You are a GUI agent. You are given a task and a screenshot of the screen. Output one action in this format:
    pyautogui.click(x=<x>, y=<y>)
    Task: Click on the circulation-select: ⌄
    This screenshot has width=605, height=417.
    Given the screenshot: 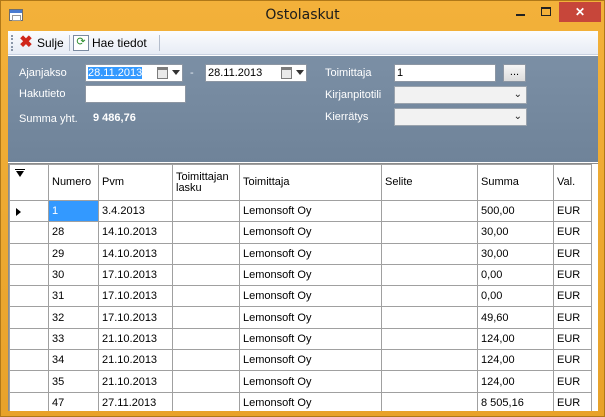 What is the action you would take?
    pyautogui.click(x=460, y=117)
    